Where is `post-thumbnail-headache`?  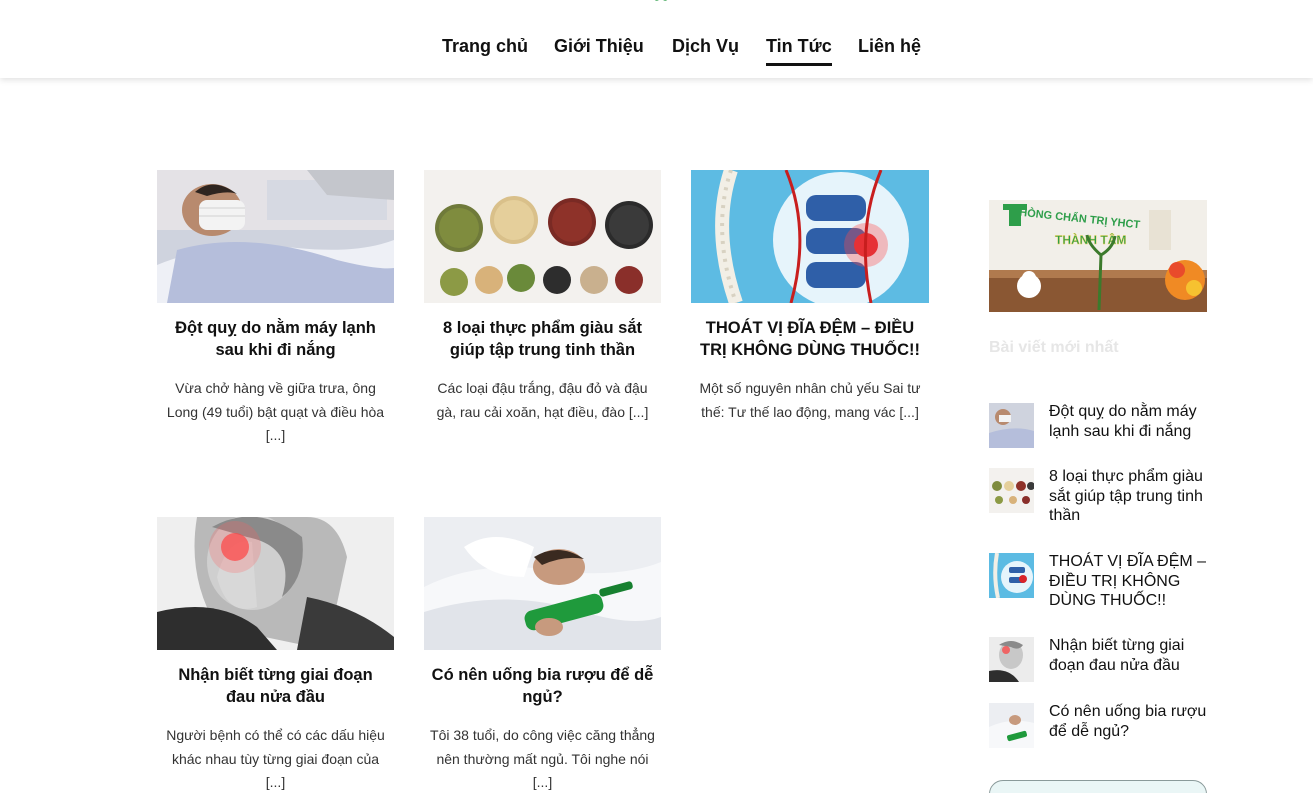
post-thumbnail-headache is located at coordinates (275, 583).